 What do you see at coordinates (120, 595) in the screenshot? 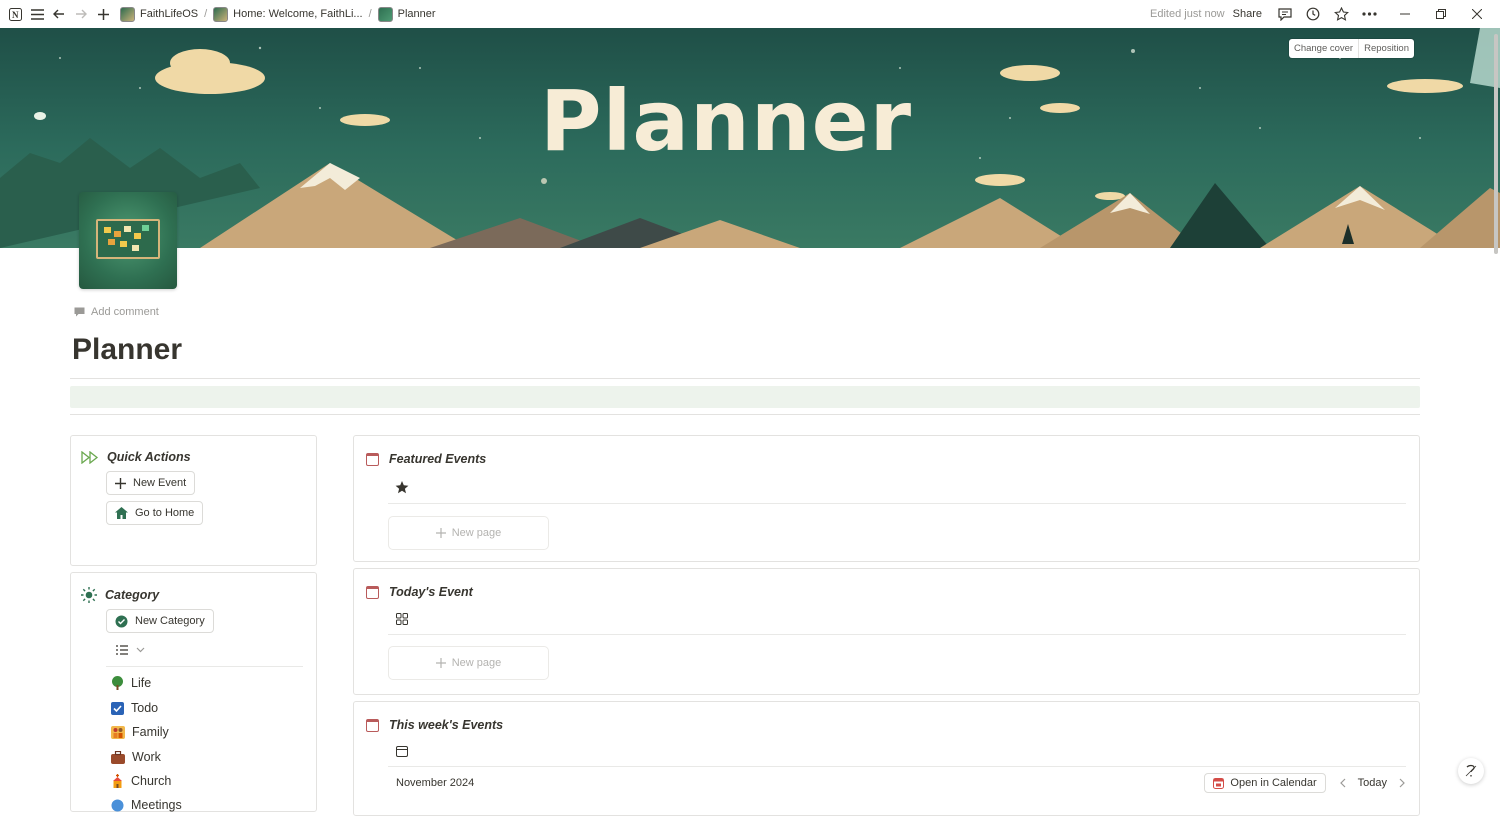
I see `category-heading: Category` at bounding box center [120, 595].